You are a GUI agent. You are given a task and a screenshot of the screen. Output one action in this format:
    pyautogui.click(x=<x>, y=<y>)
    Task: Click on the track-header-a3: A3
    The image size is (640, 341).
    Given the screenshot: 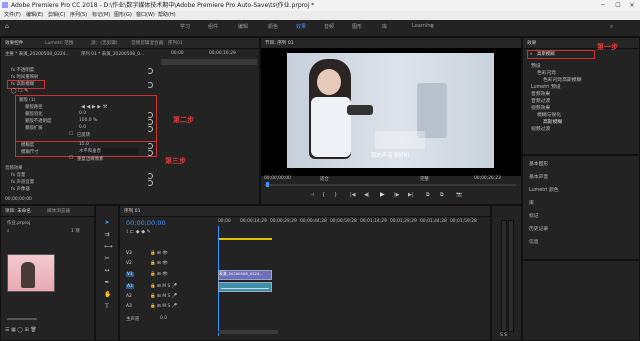 What is the action you would take?
    pyautogui.click(x=129, y=306)
    